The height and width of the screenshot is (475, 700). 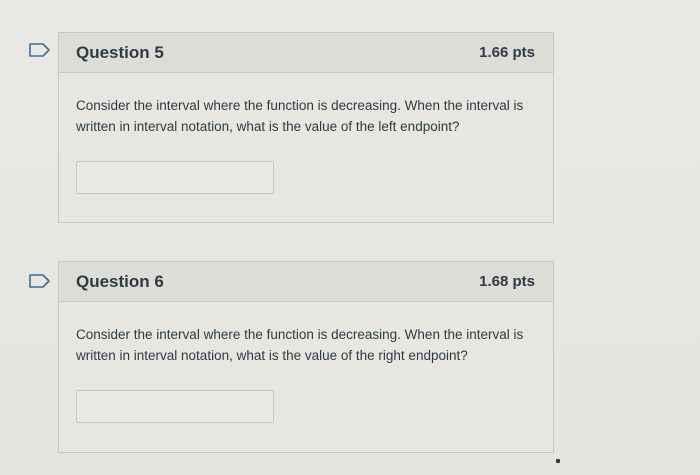 What do you see at coordinates (40, 281) in the screenshot?
I see `flag-question-6-icon` at bounding box center [40, 281].